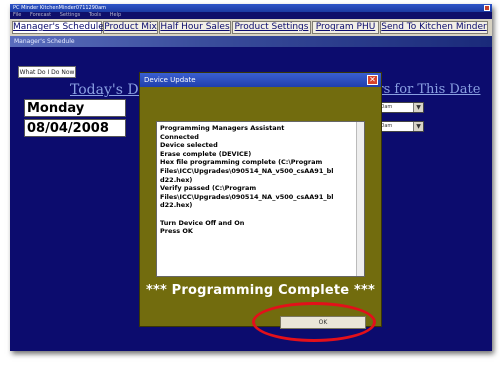 This screenshot has height=366, width=500. I want to click on hours-label: urs for This Date, so click(425, 89).